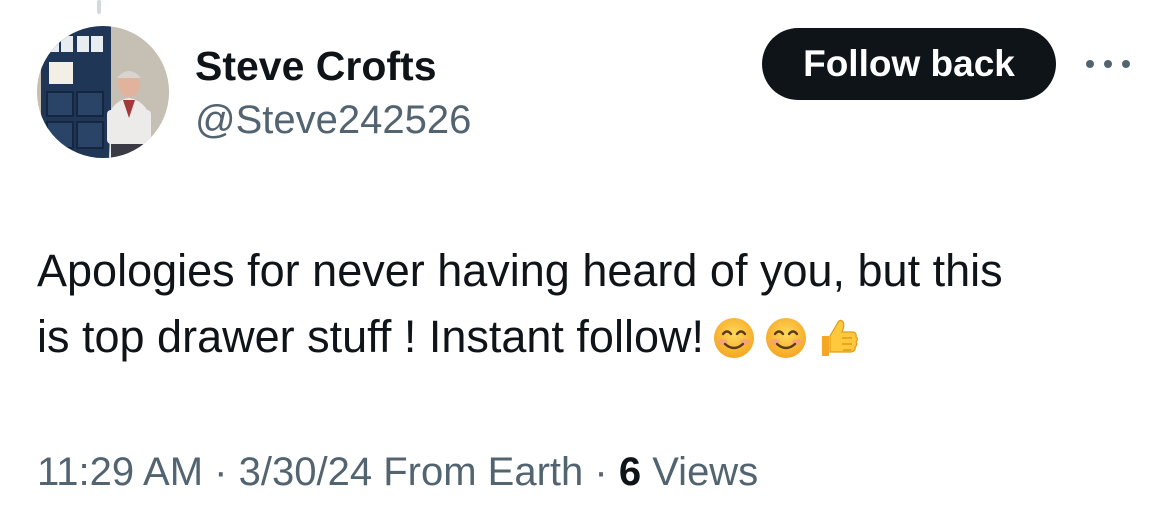 This screenshot has height=520, width=1170. I want to click on views-label: Views, so click(705, 472).